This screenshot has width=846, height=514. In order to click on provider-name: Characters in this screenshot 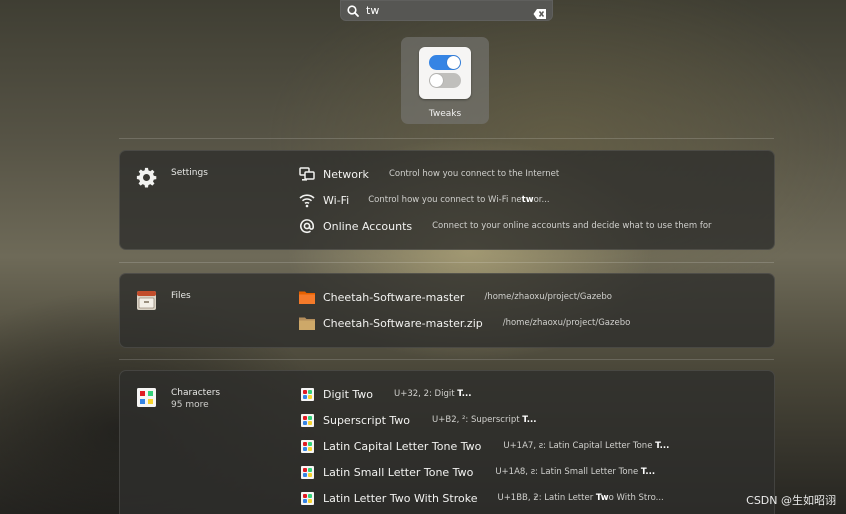, I will do `click(196, 393)`.